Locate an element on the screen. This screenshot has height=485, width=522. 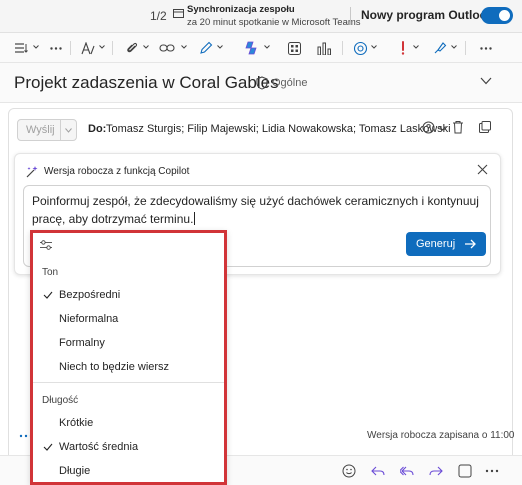
adjust-options-icon is located at coordinates (46, 245).